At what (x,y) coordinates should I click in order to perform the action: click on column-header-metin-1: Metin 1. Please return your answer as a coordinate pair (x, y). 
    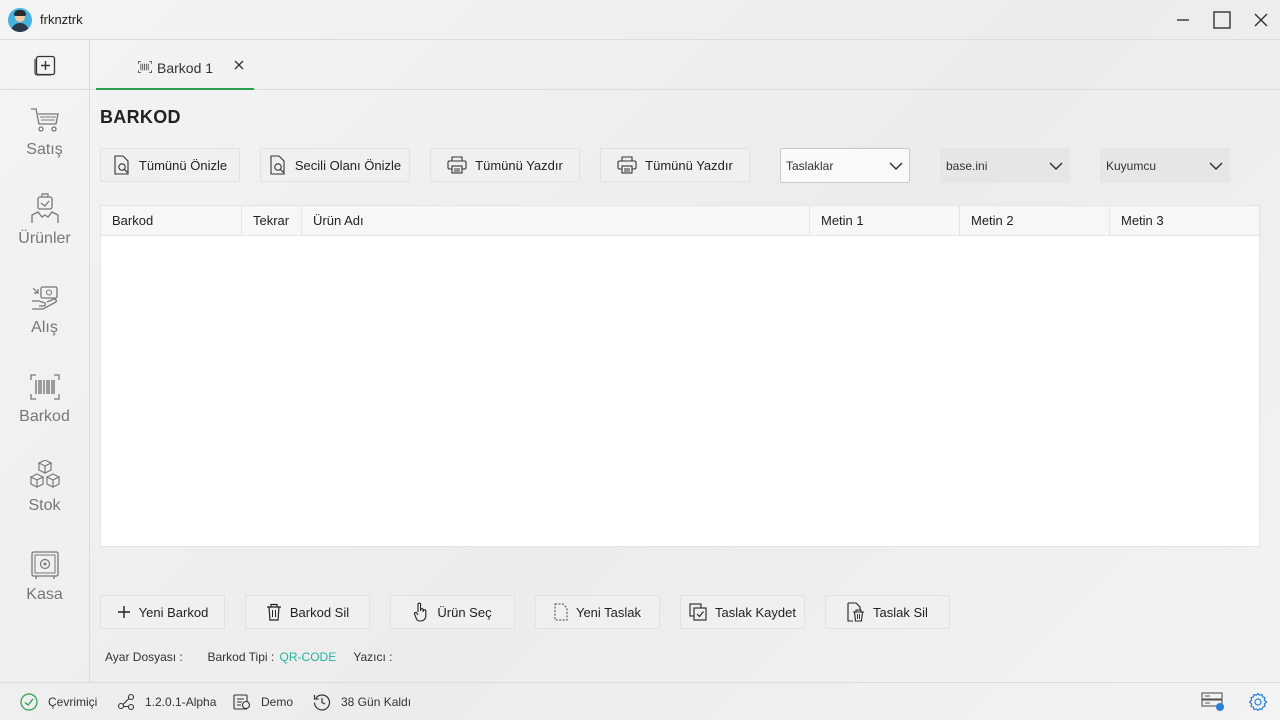
    Looking at the image, I should click on (885, 221).